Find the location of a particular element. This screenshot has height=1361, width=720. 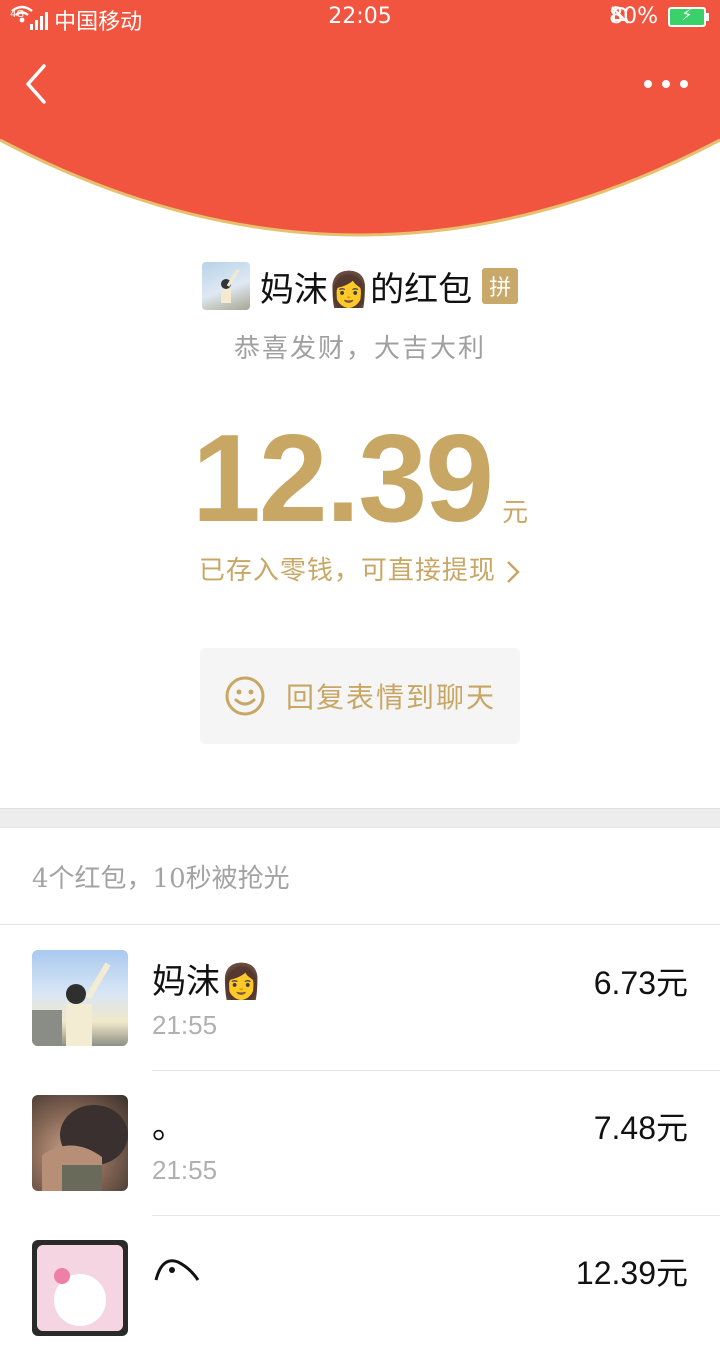

amount-unit: 元 is located at coordinates (515, 513).